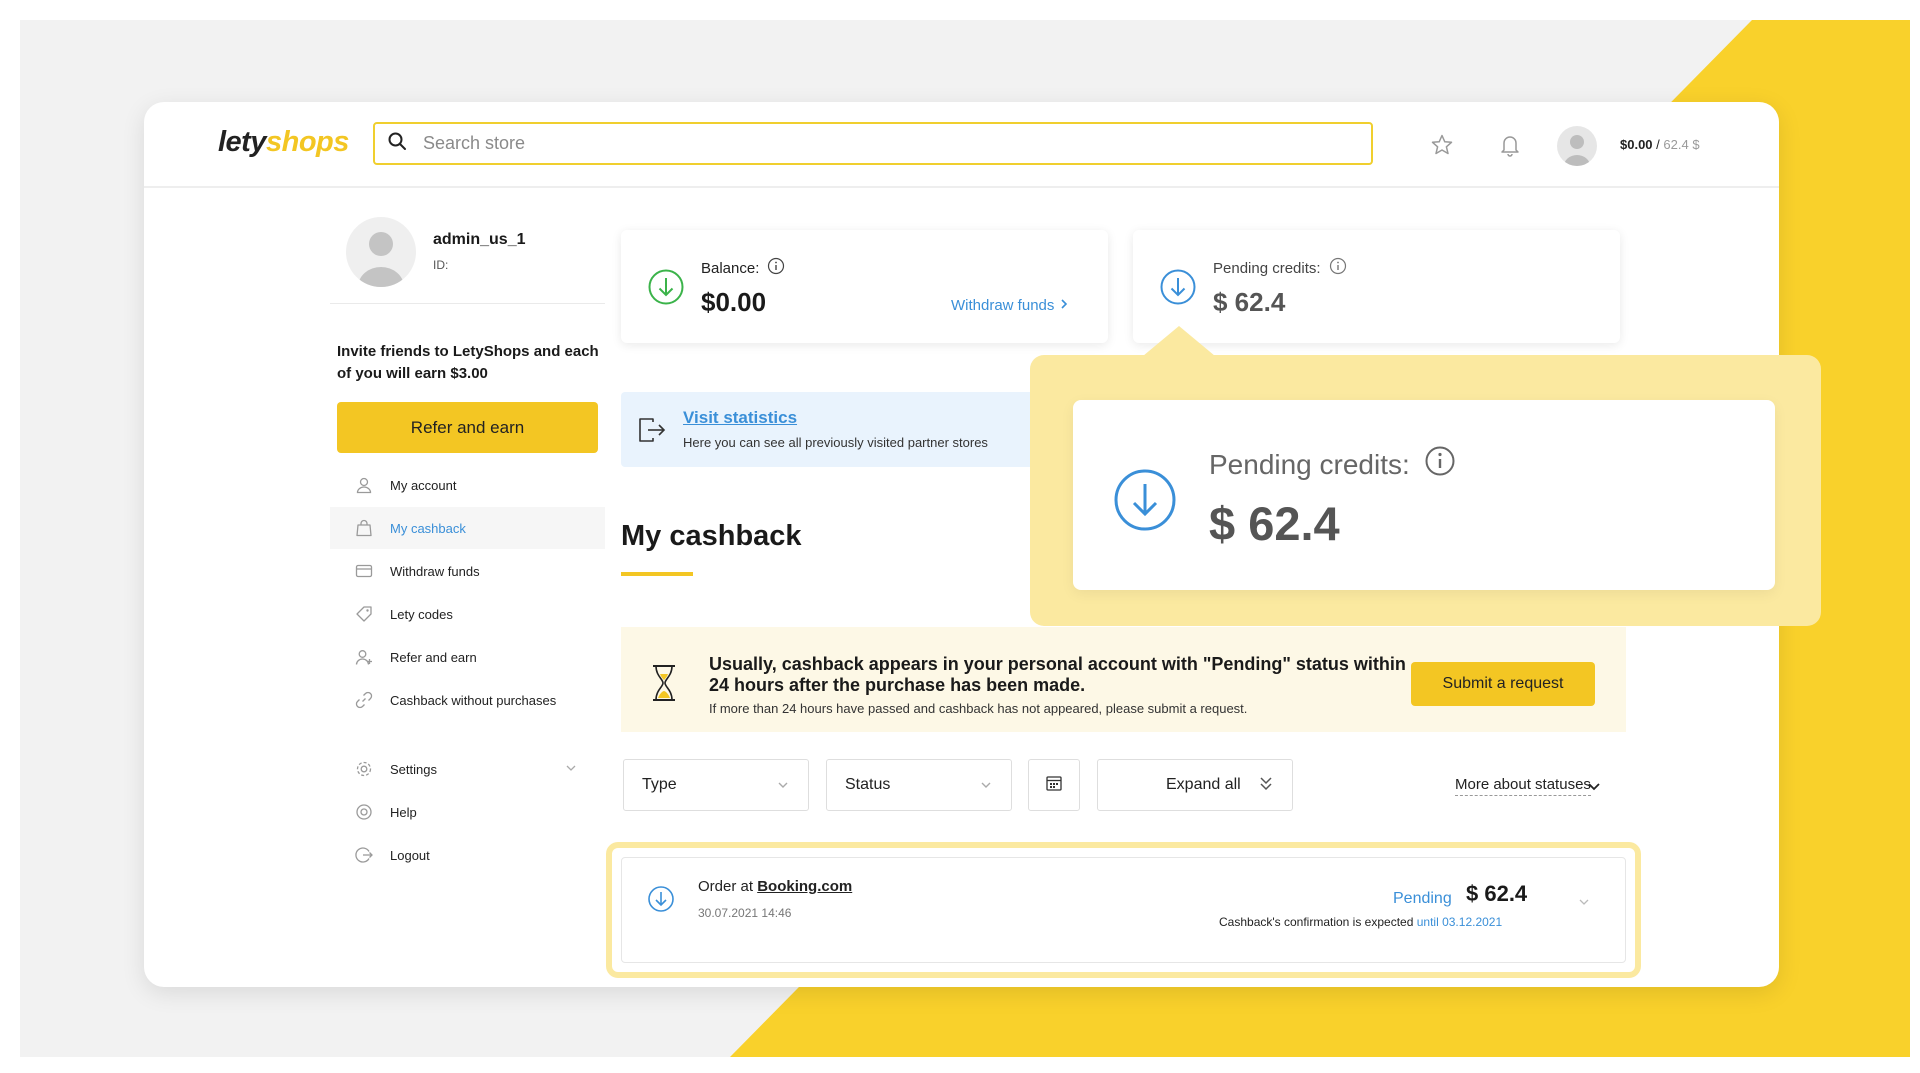  Describe the element at coordinates (1577, 146) in the screenshot. I see `avatar` at that location.